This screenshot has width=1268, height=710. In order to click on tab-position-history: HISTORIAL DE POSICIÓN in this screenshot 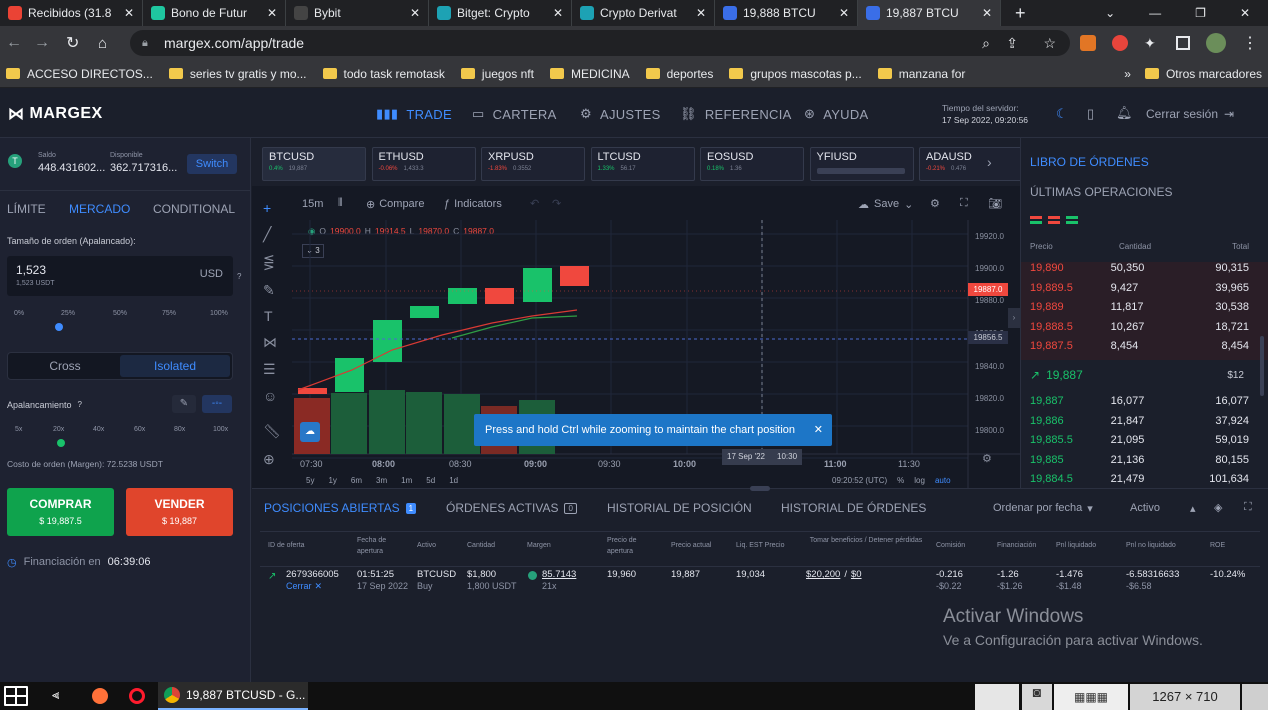, I will do `click(679, 508)`.